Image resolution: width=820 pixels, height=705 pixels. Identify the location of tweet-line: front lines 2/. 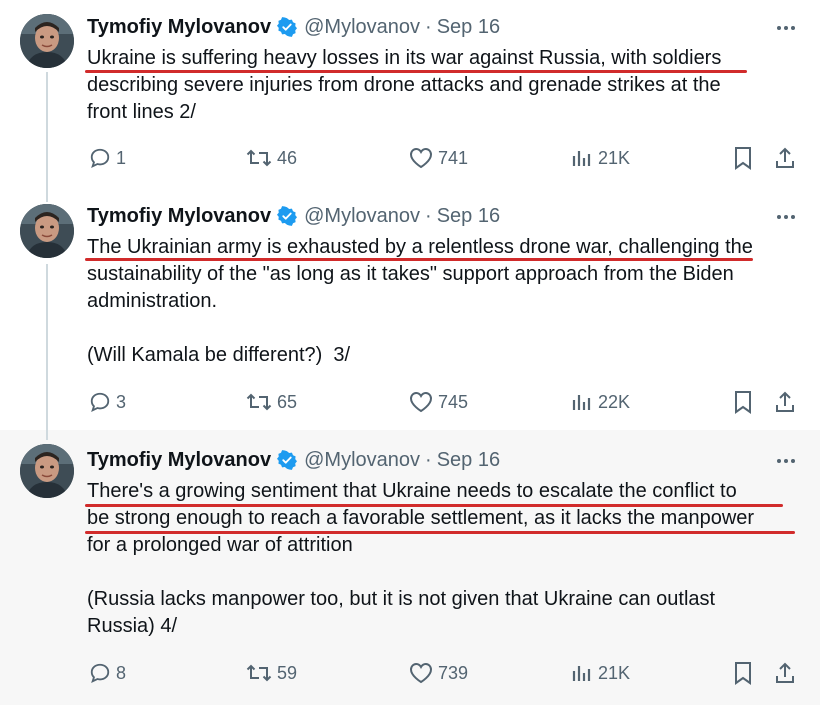
(141, 112).